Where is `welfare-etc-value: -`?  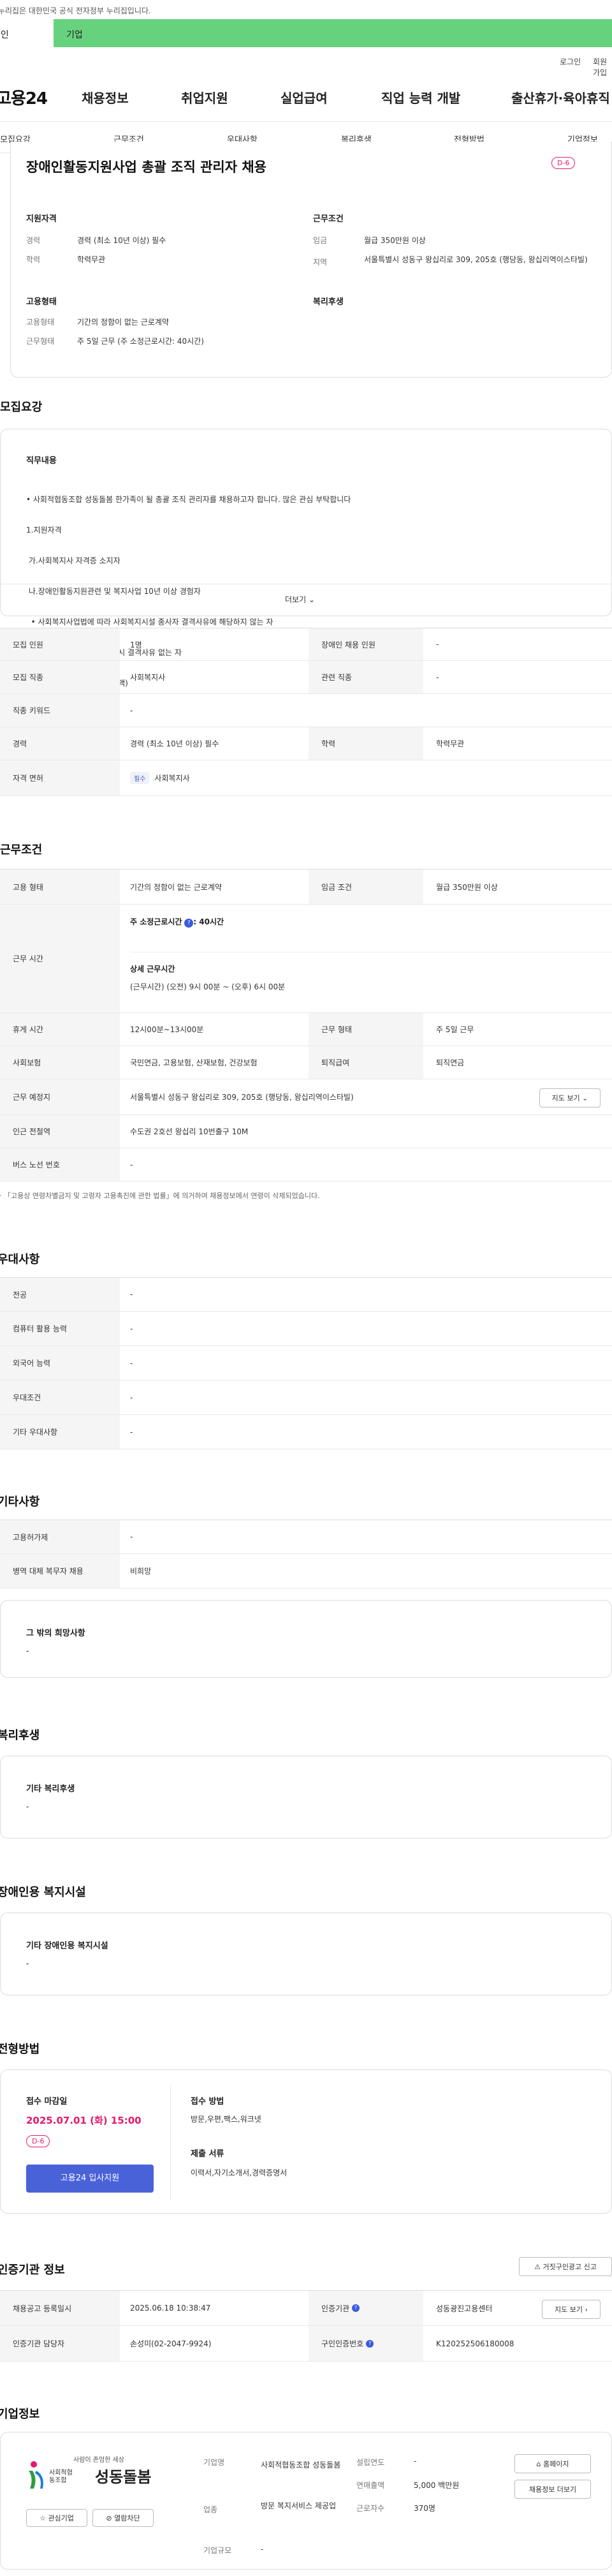 welfare-etc-value: - is located at coordinates (27, 1806).